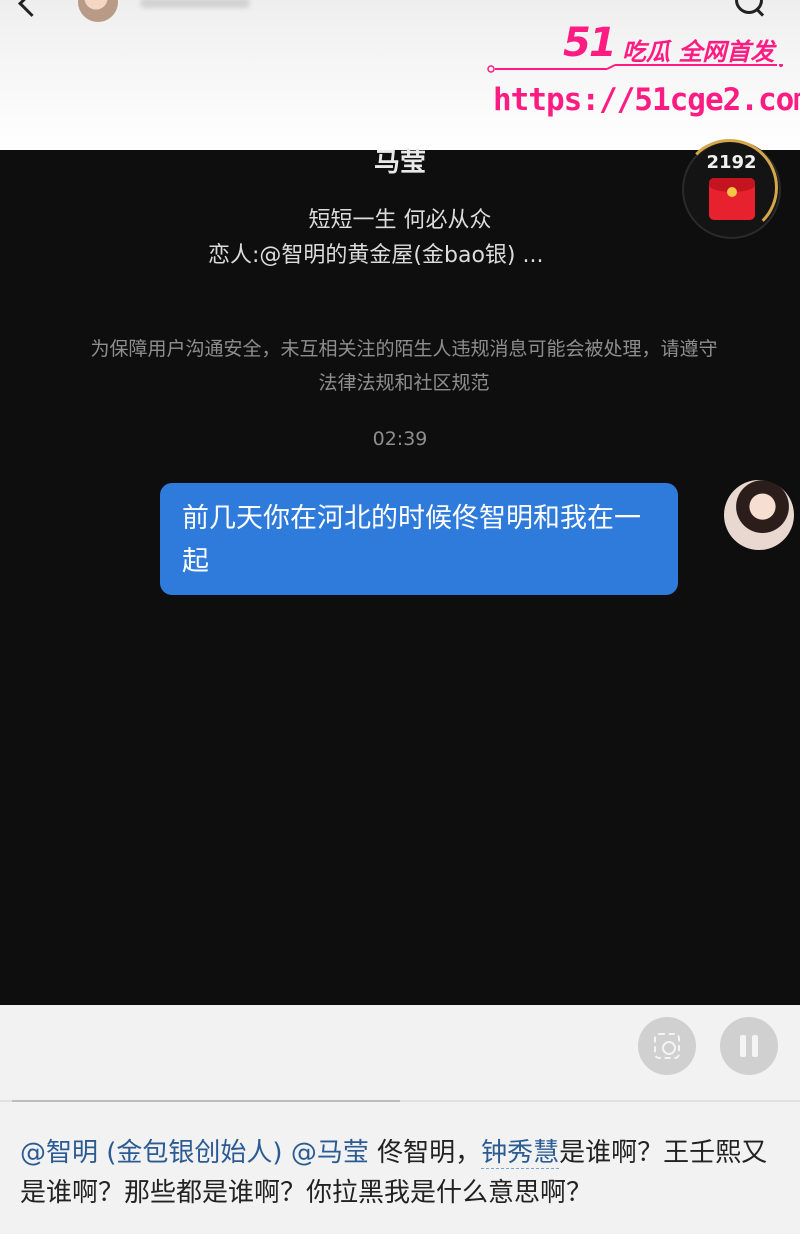 This screenshot has height=1234, width=800. Describe the element at coordinates (330, 1153) in the screenshot. I see `mention-maying: @马莹` at that location.